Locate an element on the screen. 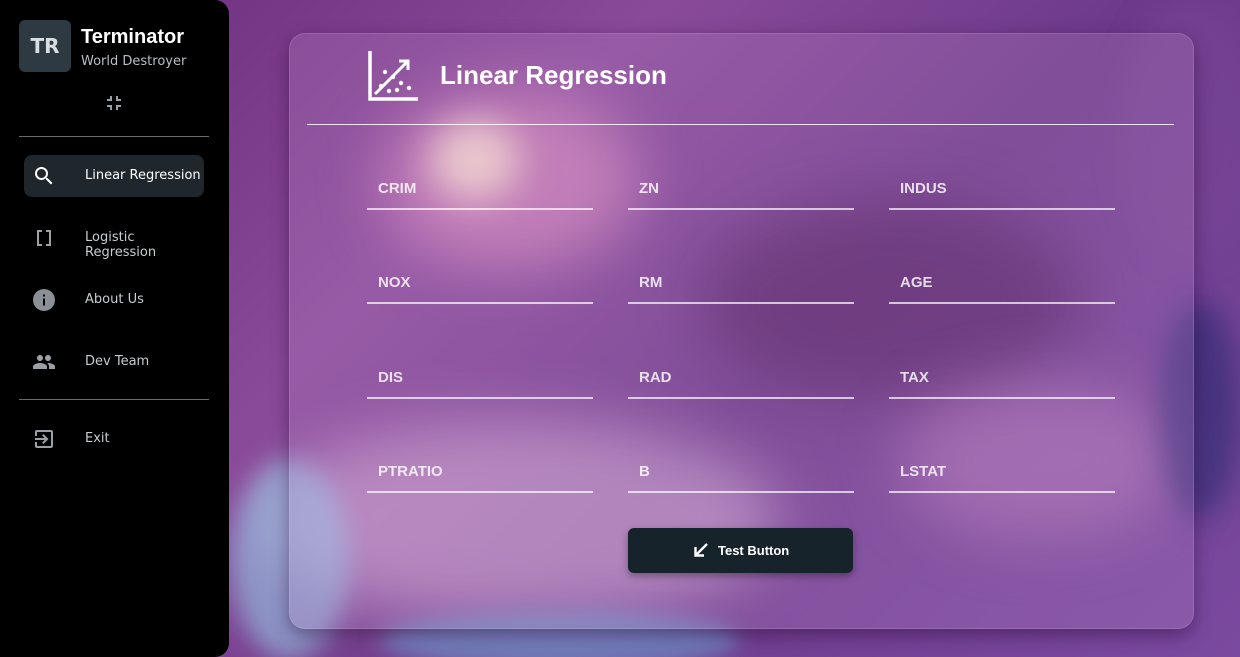  dis-field-wrap is located at coordinates (480, 378).